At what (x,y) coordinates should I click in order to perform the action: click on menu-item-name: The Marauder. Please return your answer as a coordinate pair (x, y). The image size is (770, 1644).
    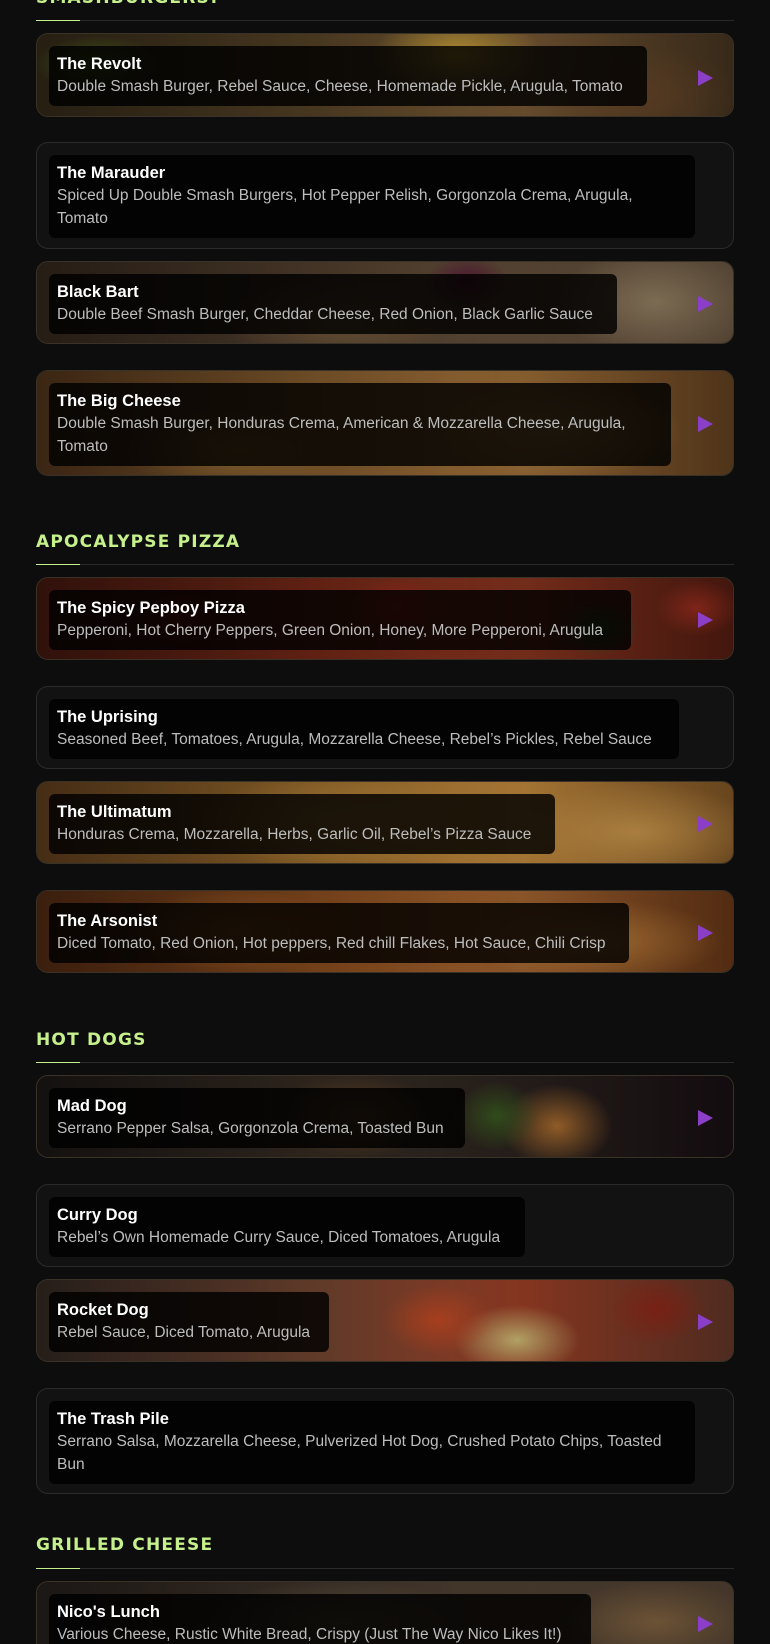
    Looking at the image, I should click on (111, 173).